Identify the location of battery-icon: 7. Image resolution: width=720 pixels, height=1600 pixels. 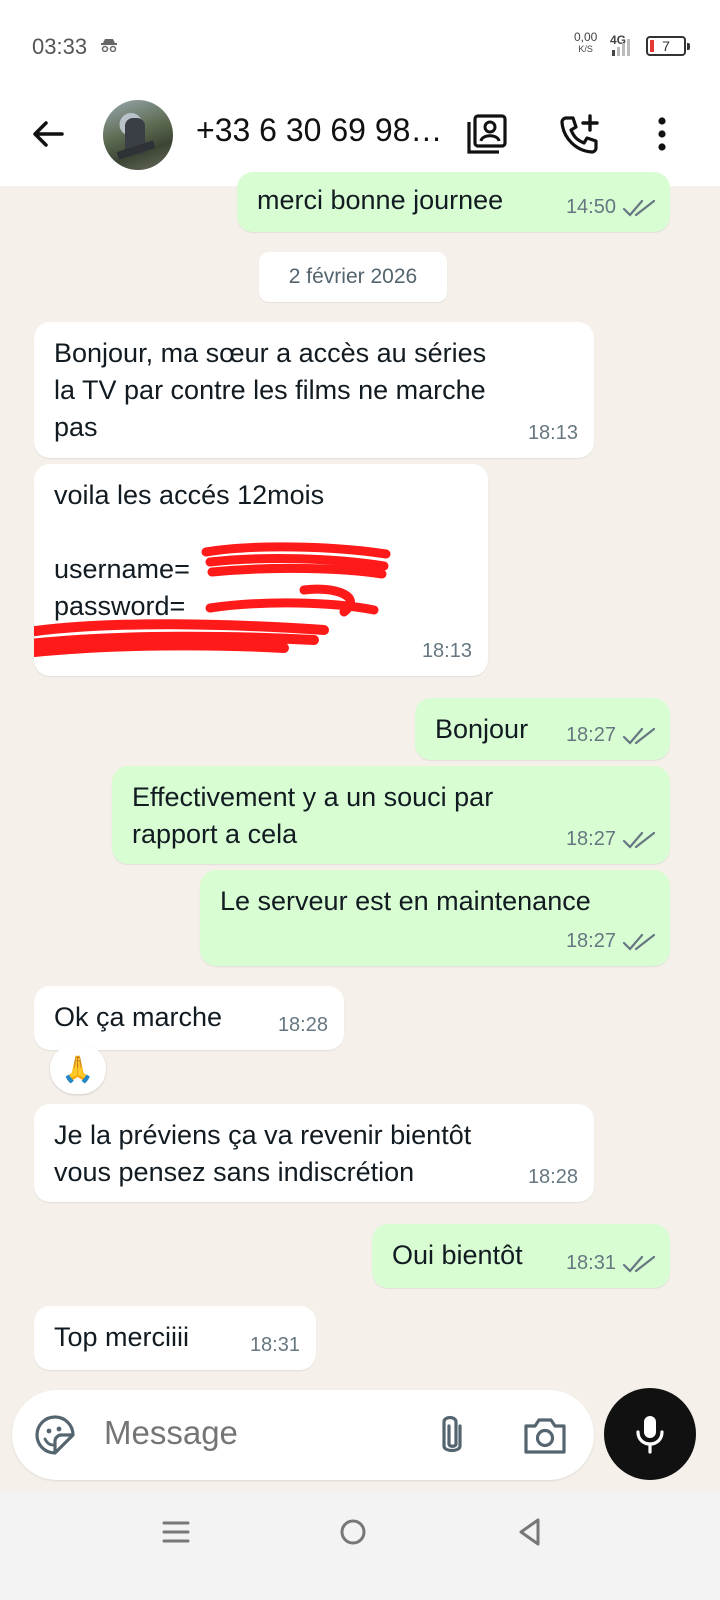
(668, 46).